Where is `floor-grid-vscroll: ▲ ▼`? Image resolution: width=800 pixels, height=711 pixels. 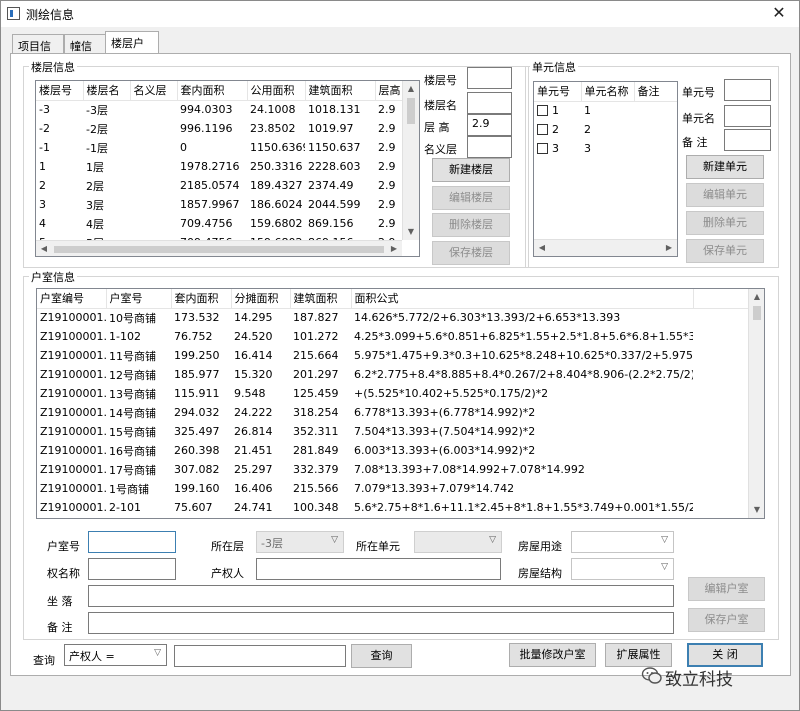
floor-grid-vscroll: ▲ ▼ is located at coordinates (410, 160).